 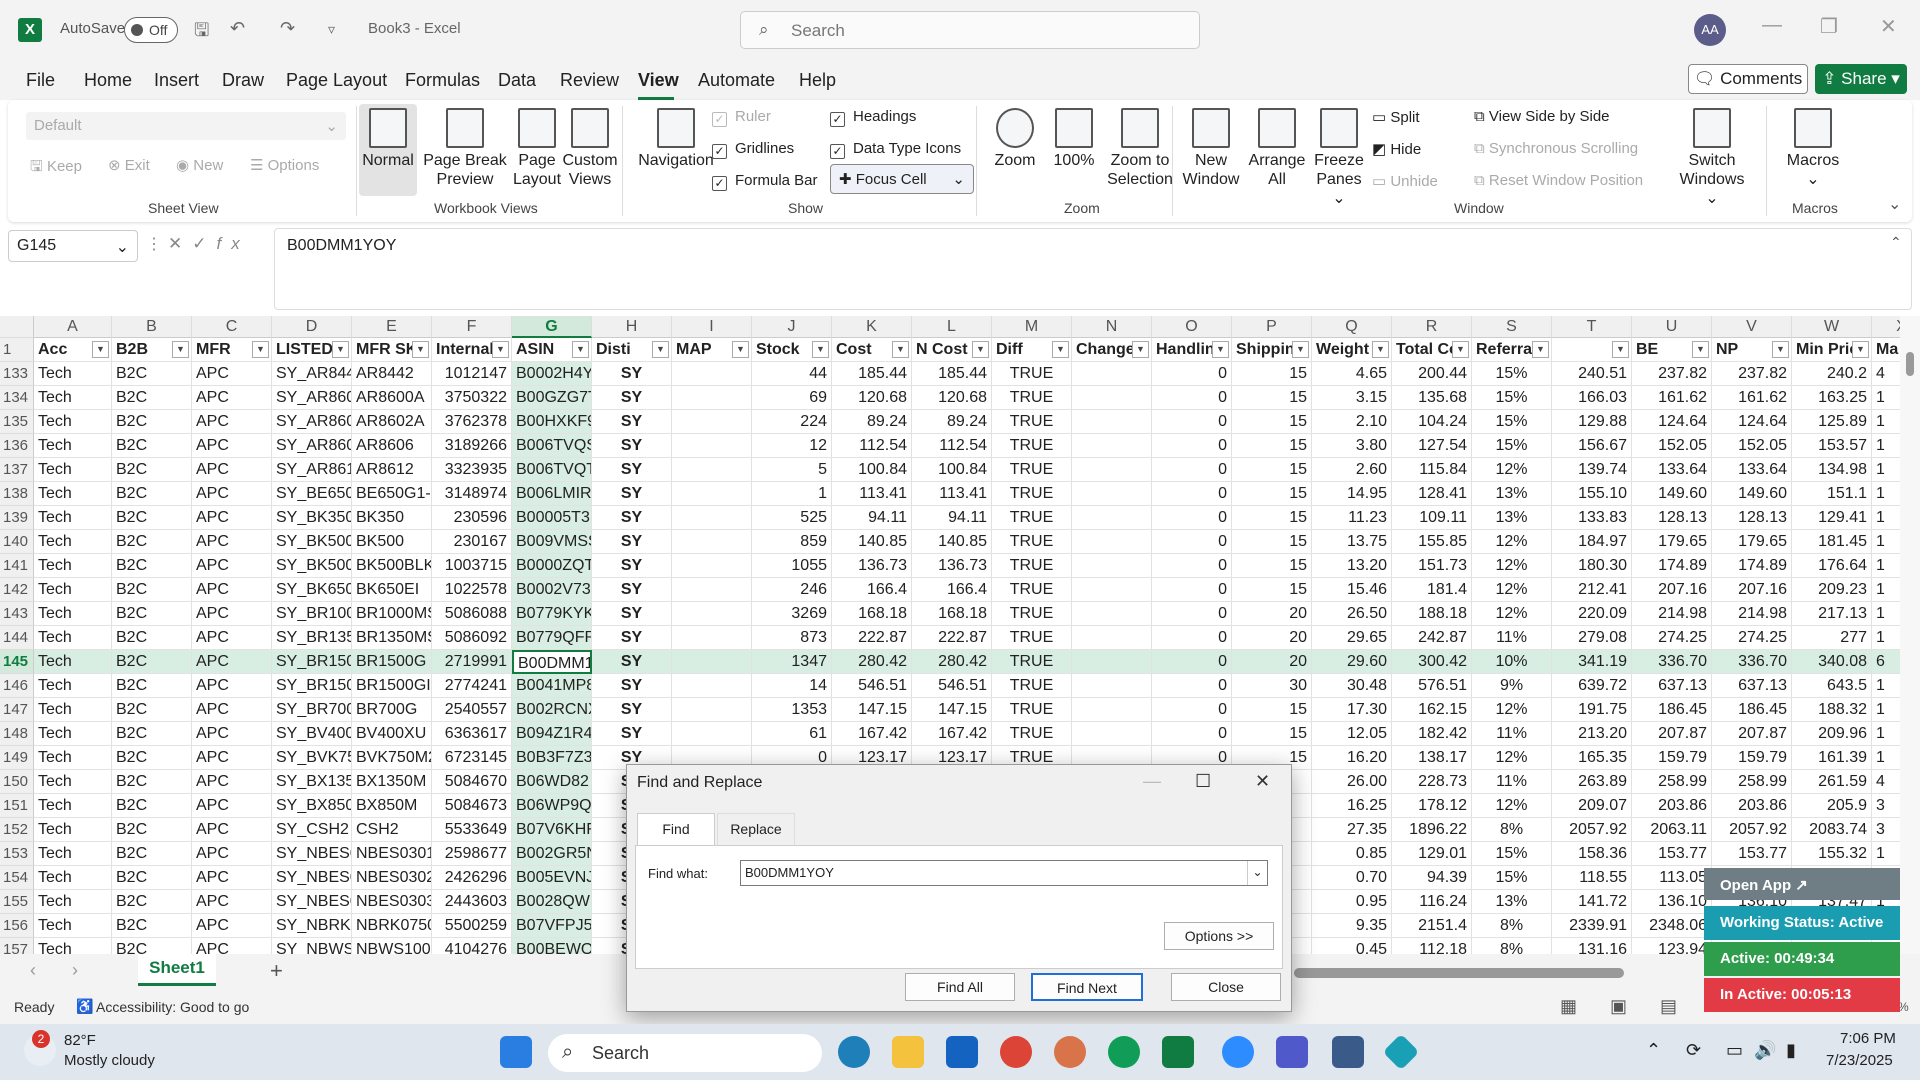 I want to click on table-cell: 2426296, so click(x=472, y=878).